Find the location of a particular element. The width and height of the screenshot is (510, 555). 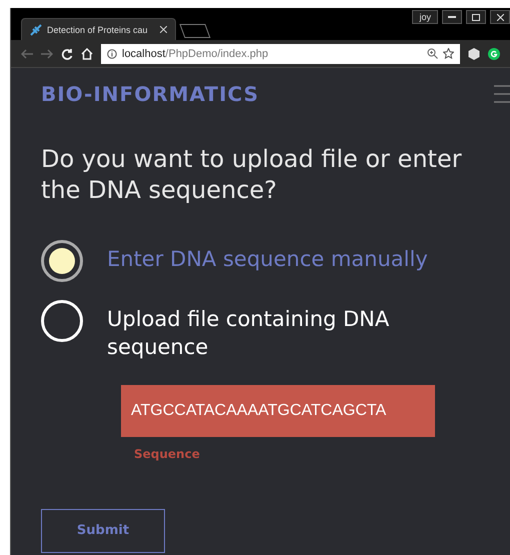

back-icon is located at coordinates (27, 53).